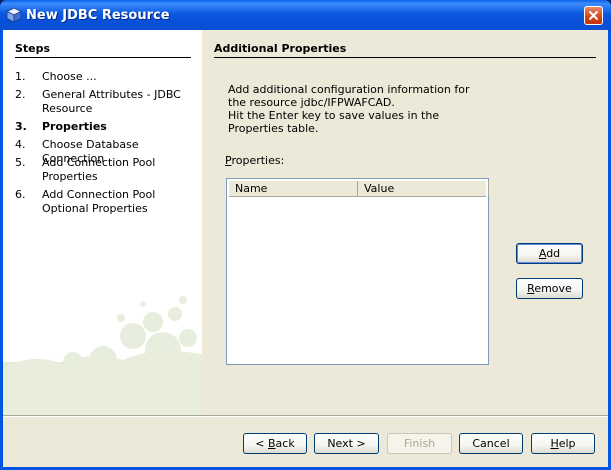  Describe the element at coordinates (272, 443) in the screenshot. I see `mnemonic: B` at that location.